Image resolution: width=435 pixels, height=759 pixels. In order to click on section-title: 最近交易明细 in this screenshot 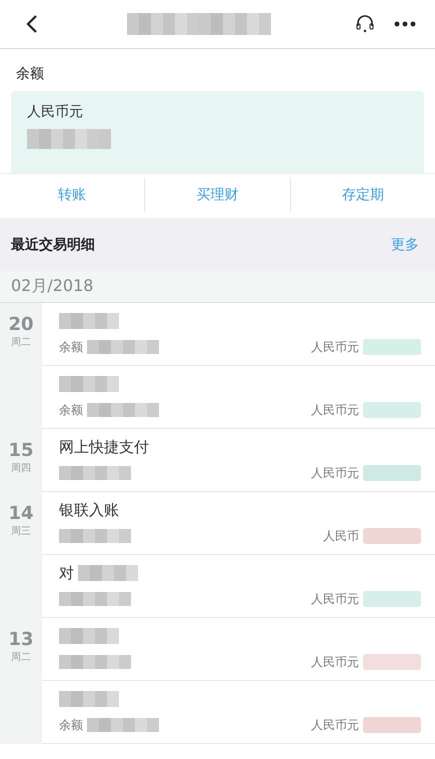, I will do `click(53, 245)`.